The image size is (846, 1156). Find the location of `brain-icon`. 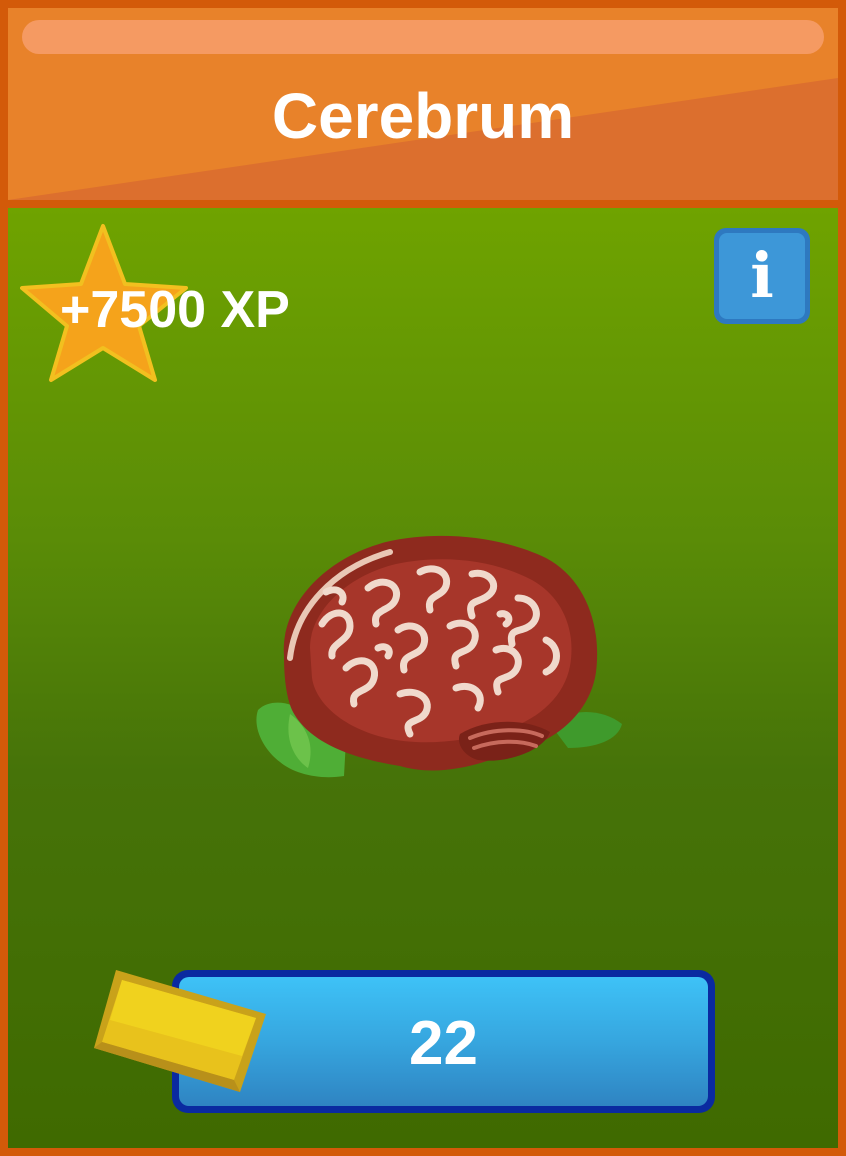

brain-icon is located at coordinates (439, 656).